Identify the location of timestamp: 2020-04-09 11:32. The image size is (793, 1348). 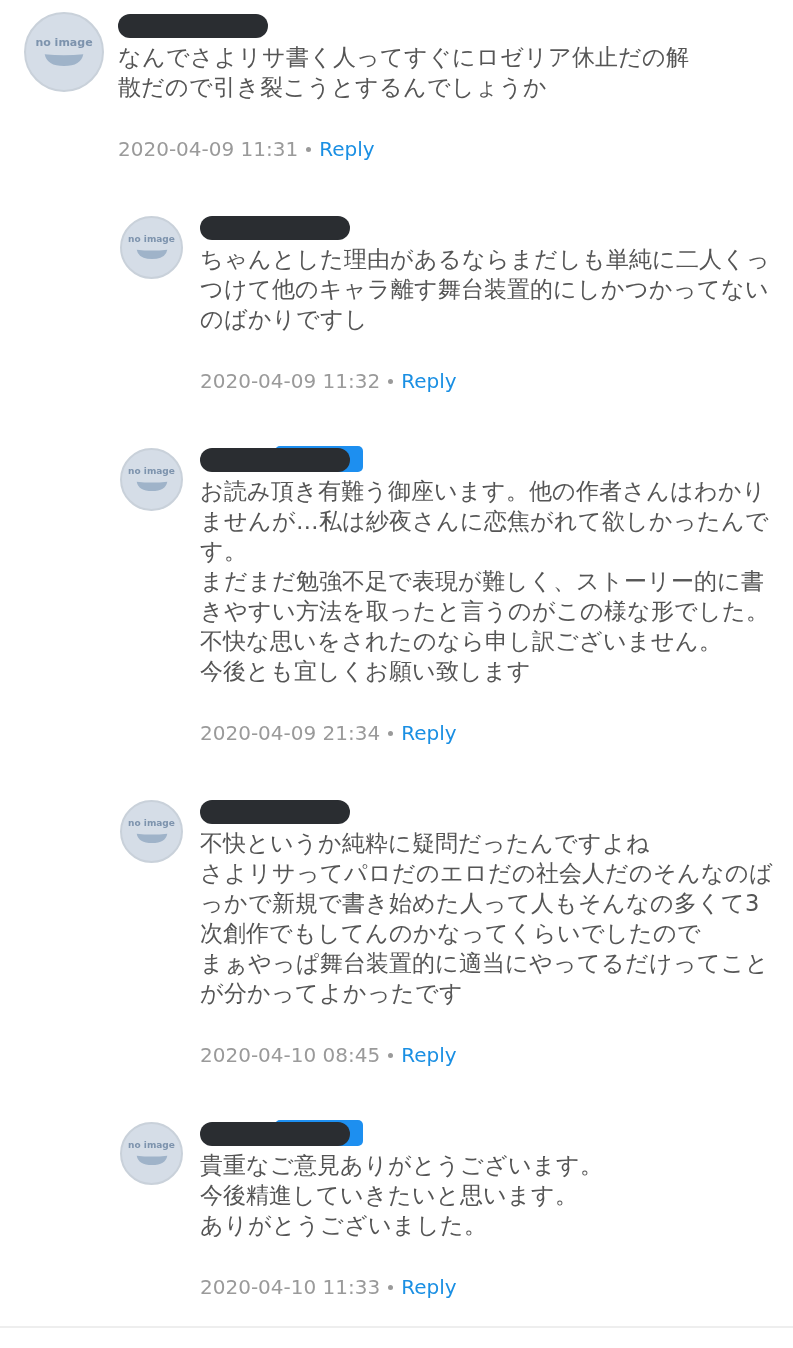
(290, 381).